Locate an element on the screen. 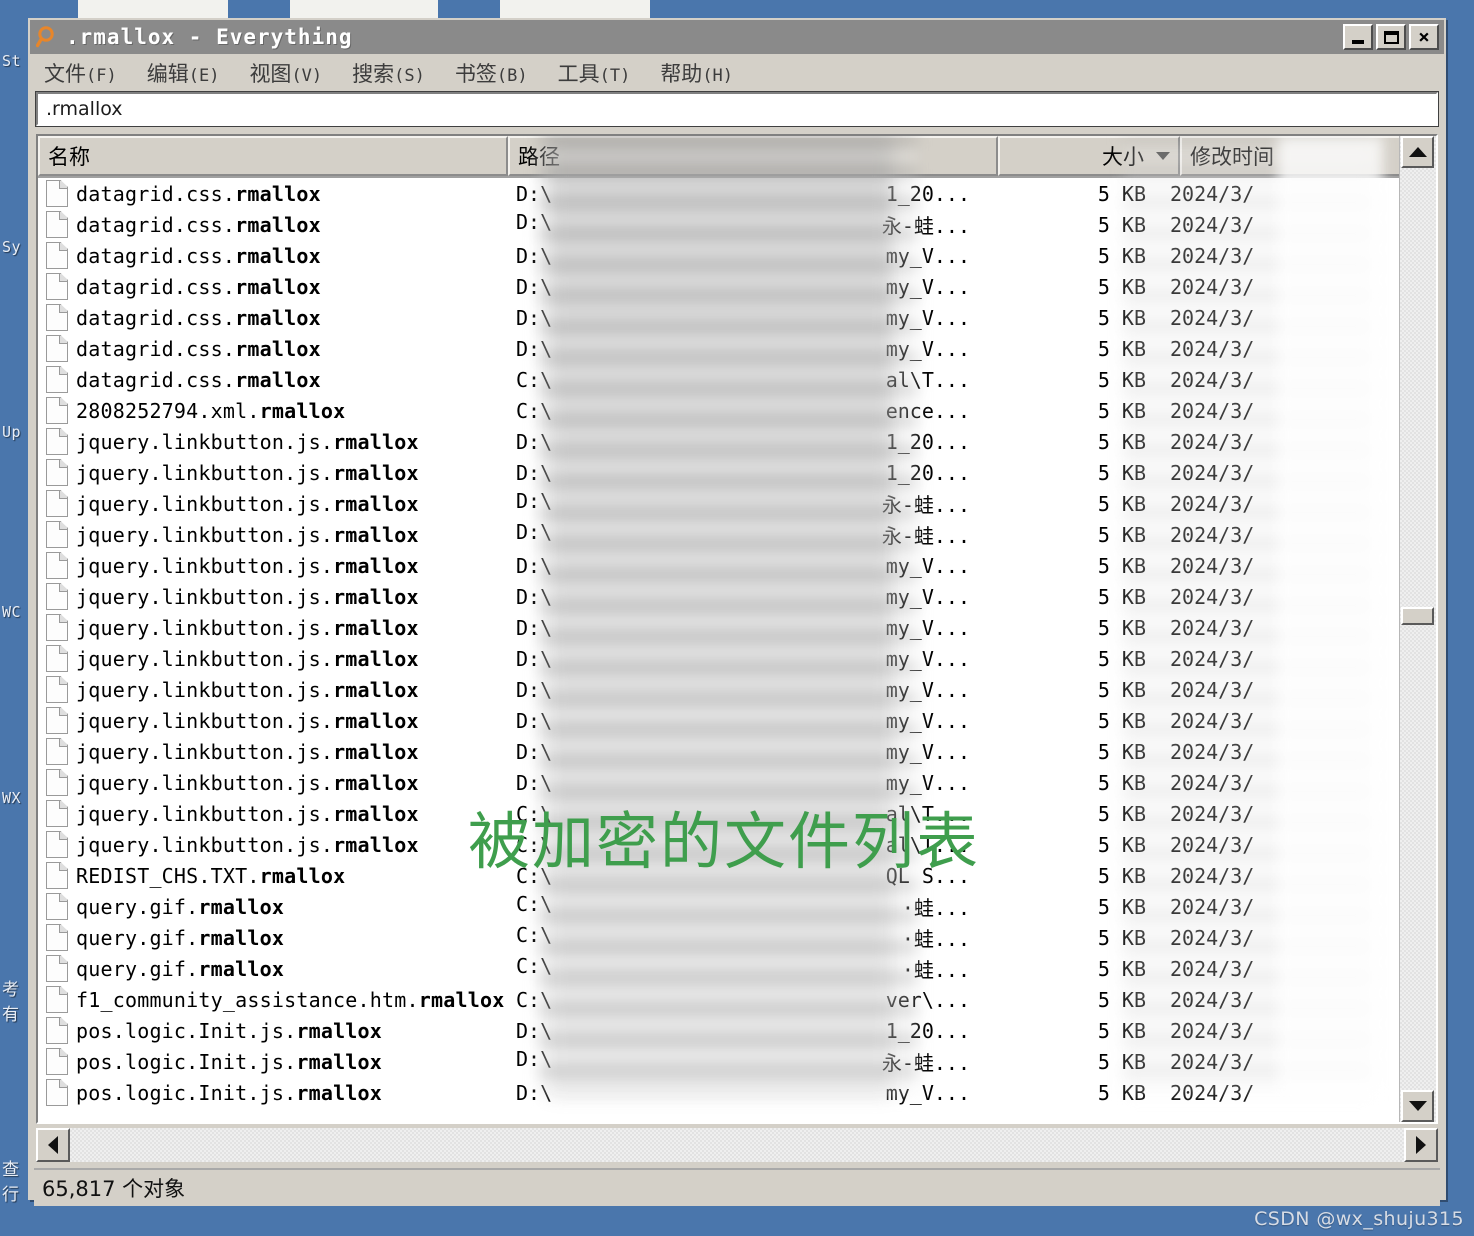 This screenshot has width=1474, height=1236. table-row: datagrid.css.rmallox D:\ 永-蛙... 5 KB 2024/3/ is located at coordinates (737, 224).